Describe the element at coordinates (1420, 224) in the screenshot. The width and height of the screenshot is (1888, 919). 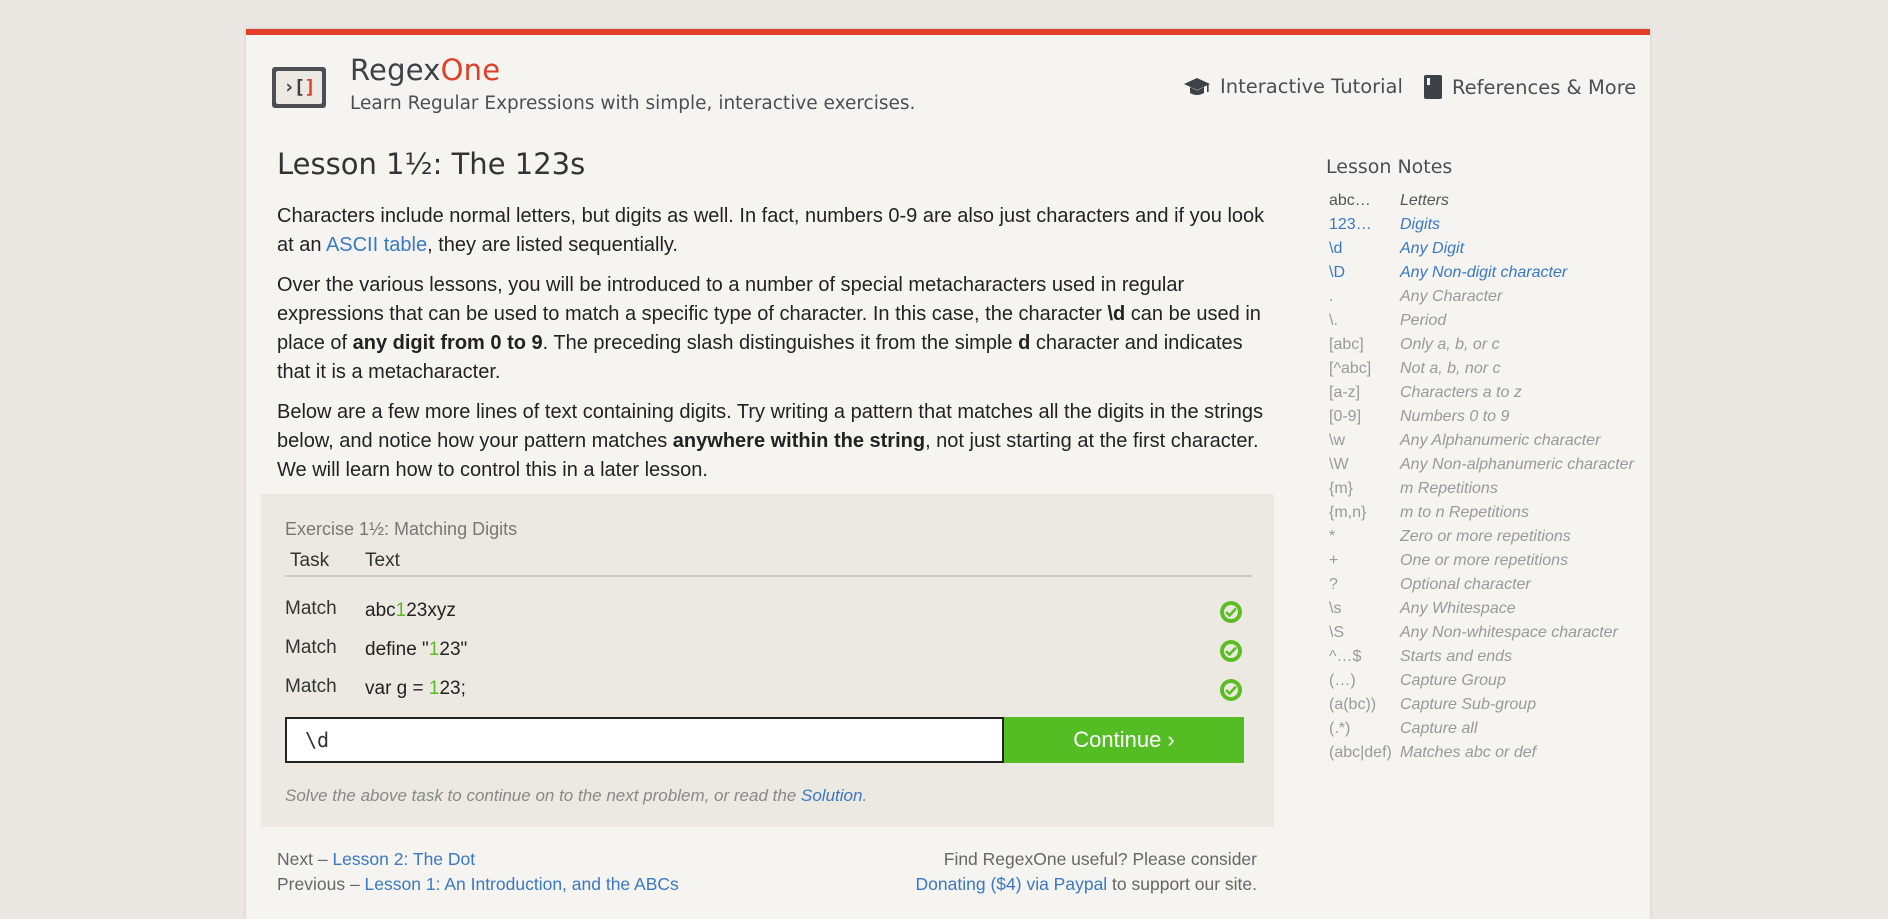
I see `note-value: Digits` at that location.